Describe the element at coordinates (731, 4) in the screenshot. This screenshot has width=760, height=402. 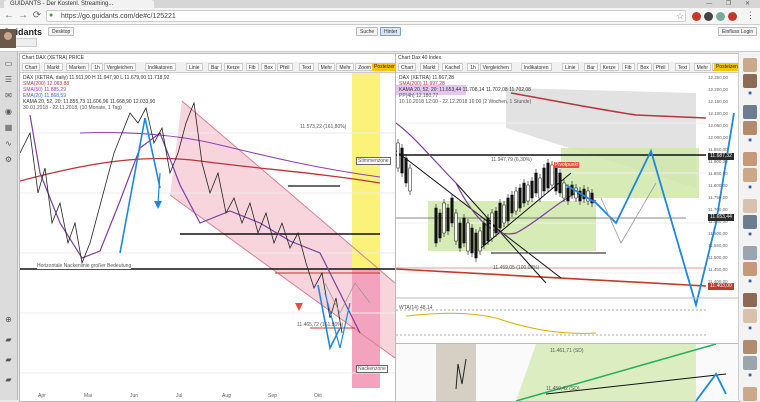
I see `window-controls: — ❐ ✕` at that location.